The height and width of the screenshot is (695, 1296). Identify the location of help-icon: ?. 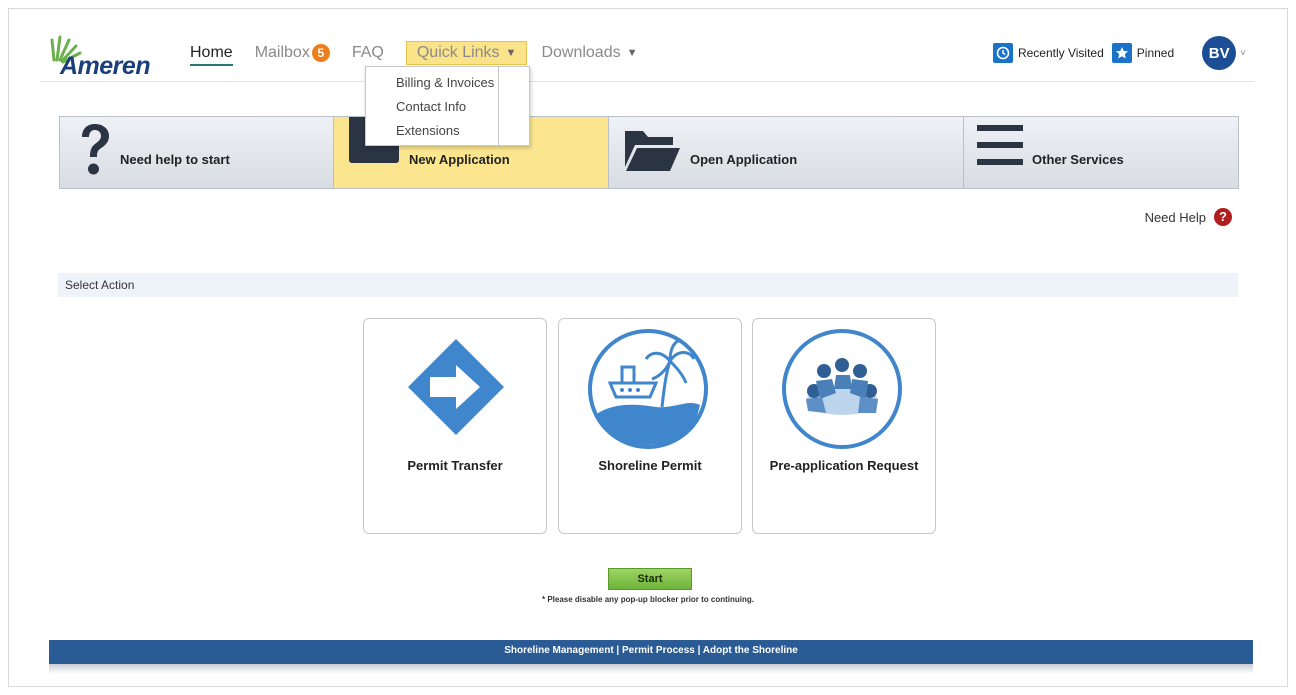
(1223, 217).